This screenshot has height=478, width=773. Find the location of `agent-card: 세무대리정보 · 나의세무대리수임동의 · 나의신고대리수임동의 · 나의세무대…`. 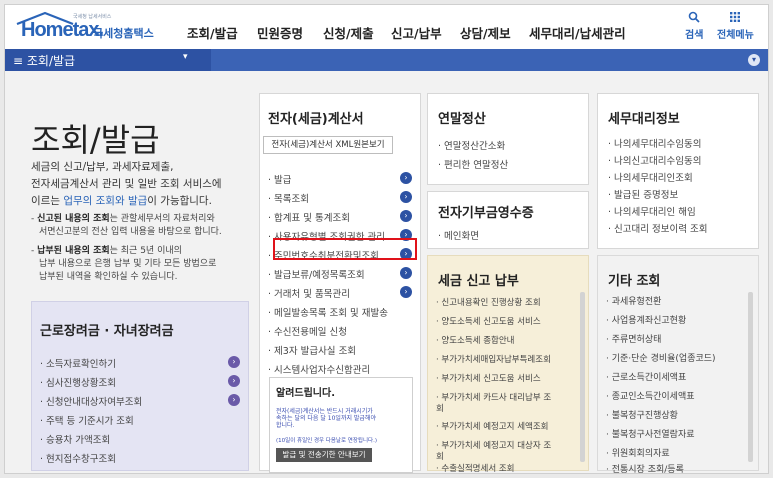

agent-card: 세무대리정보 · 나의세무대리수임동의 · 나의신고대리수임동의 · 나의세무대… is located at coordinates (678, 171).